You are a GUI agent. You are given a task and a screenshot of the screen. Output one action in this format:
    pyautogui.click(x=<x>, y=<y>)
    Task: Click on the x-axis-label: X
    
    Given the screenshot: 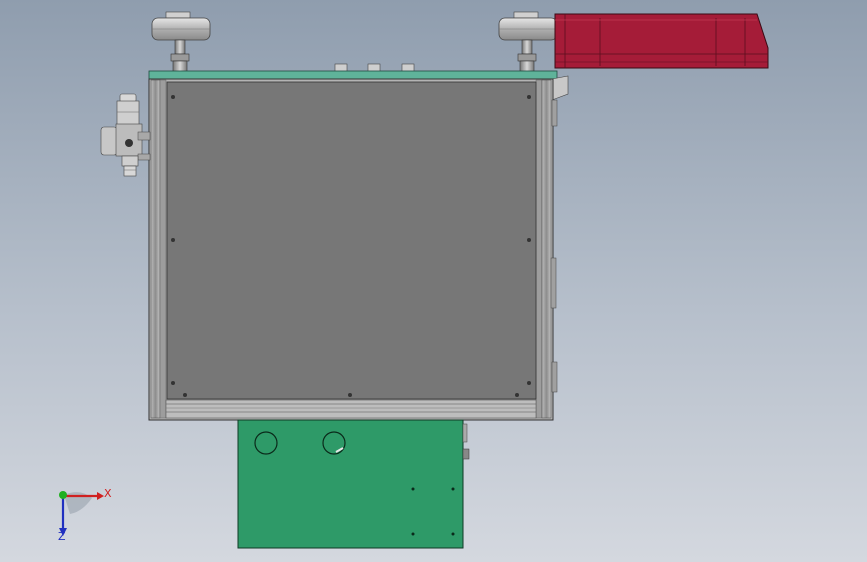 What is the action you would take?
    pyautogui.click(x=108, y=493)
    